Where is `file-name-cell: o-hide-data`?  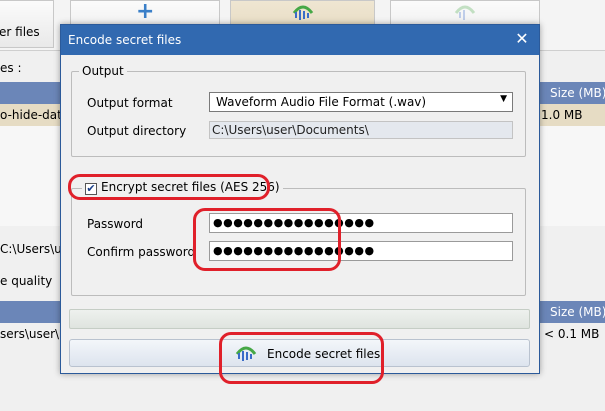
file-name-cell: o-hide-data is located at coordinates (35, 115).